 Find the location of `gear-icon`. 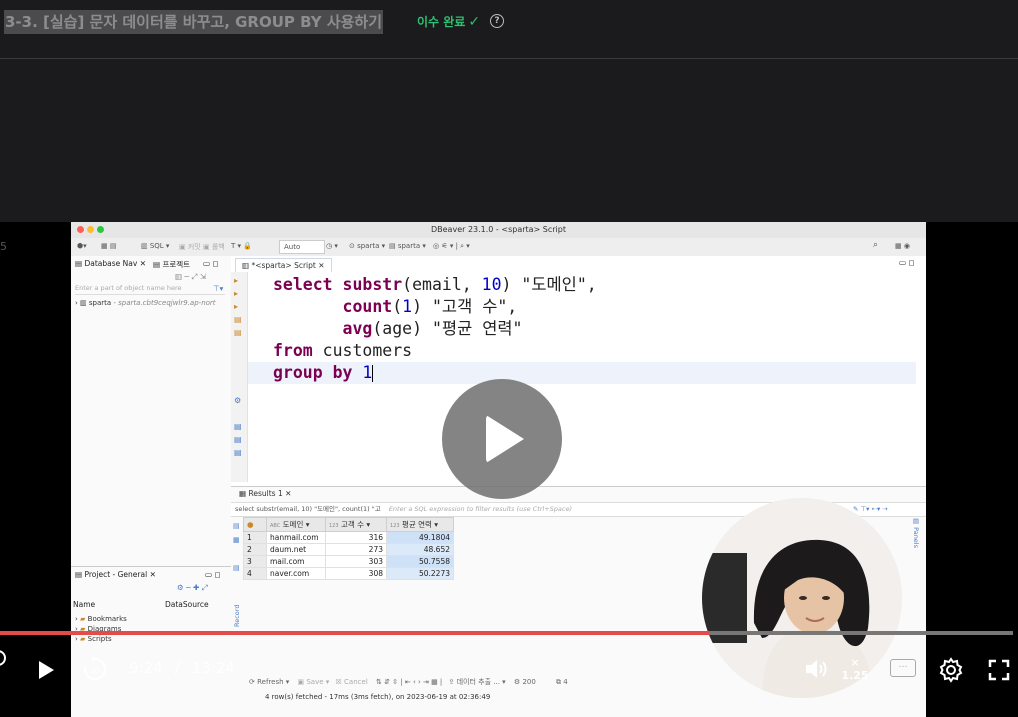

gear-icon is located at coordinates (951, 670).